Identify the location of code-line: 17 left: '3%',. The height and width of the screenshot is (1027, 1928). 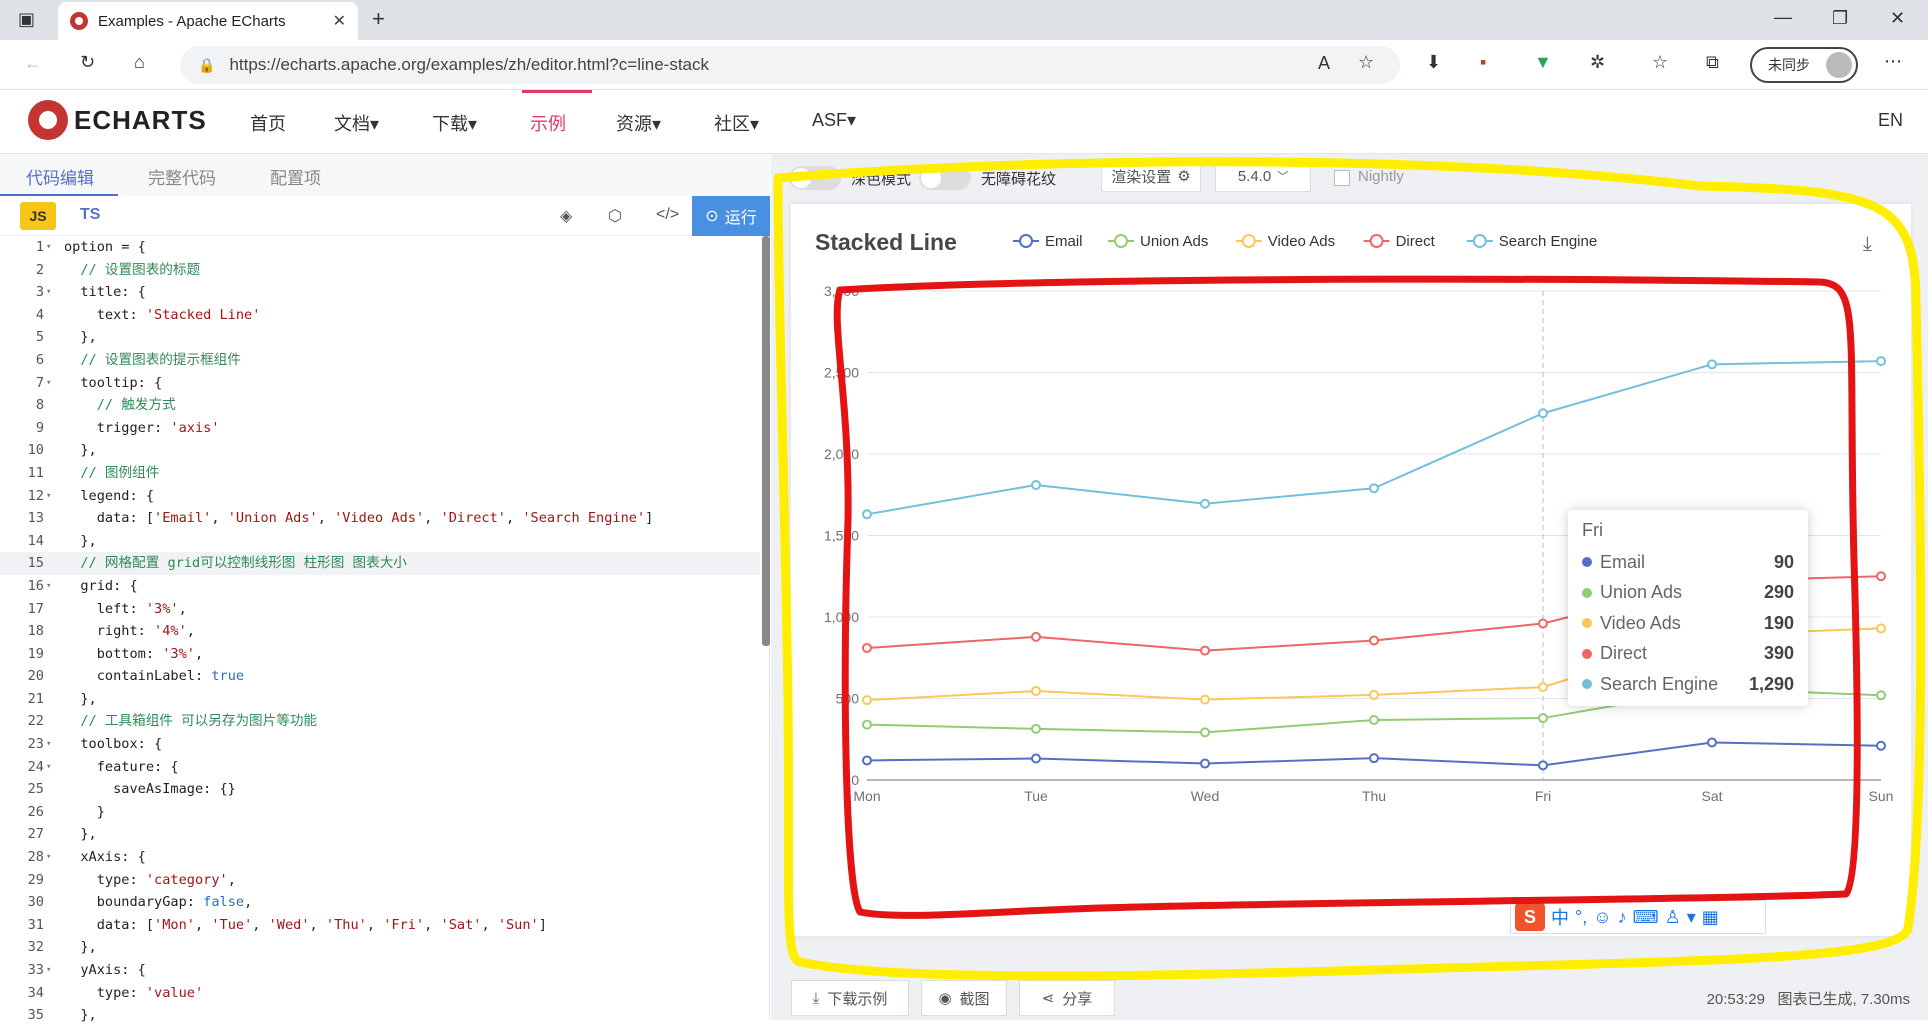
(380, 609).